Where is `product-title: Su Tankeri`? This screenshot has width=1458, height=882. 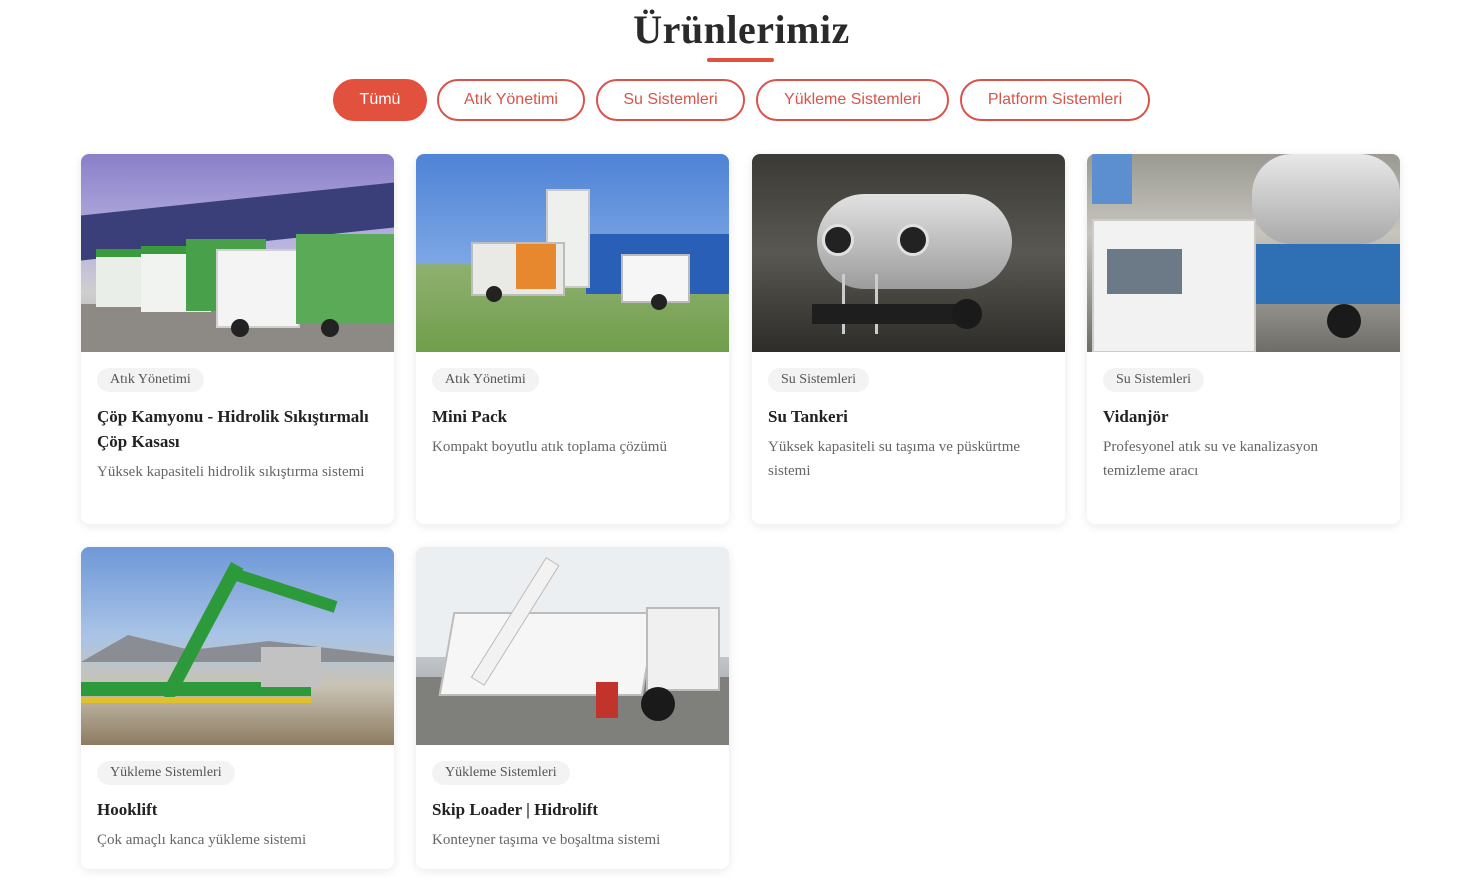 product-title: Su Tankeri is located at coordinates (908, 416).